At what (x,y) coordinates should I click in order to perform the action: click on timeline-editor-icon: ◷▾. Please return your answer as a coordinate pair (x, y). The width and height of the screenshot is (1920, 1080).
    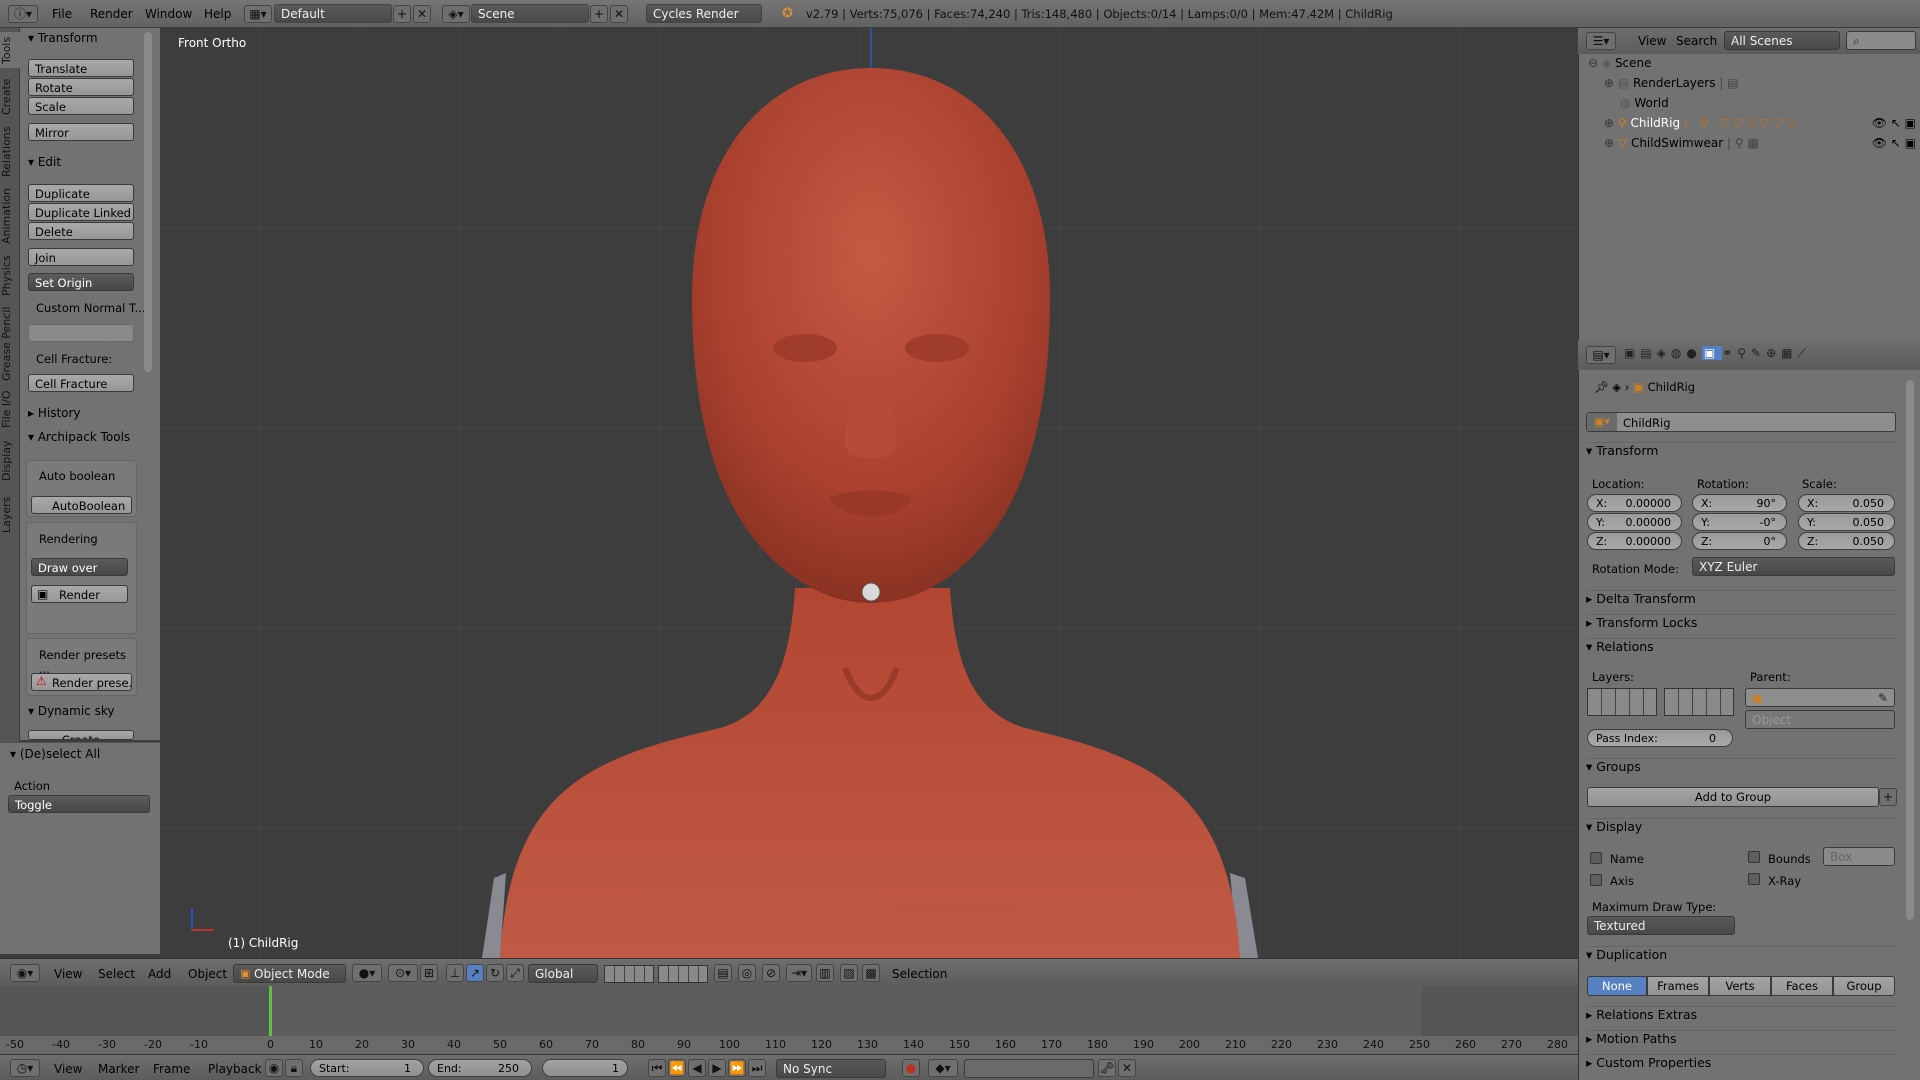
    Looking at the image, I should click on (25, 1068).